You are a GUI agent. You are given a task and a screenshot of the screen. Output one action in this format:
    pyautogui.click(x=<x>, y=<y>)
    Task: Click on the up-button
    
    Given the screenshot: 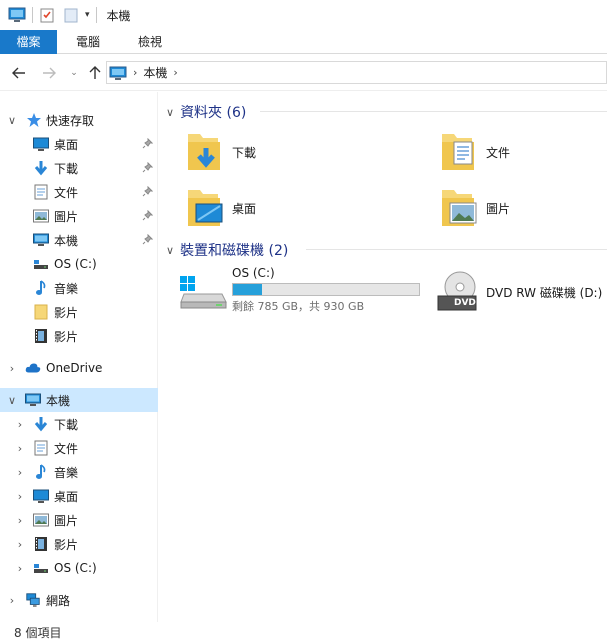 What is the action you would take?
    pyautogui.click(x=95, y=73)
    